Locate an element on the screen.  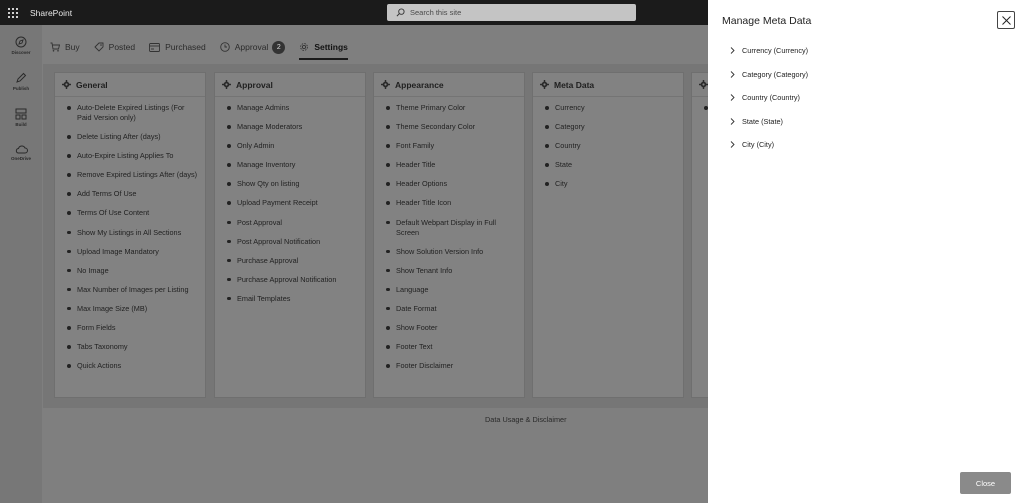
tab-settings: Settings is located at coordinates (323, 48).